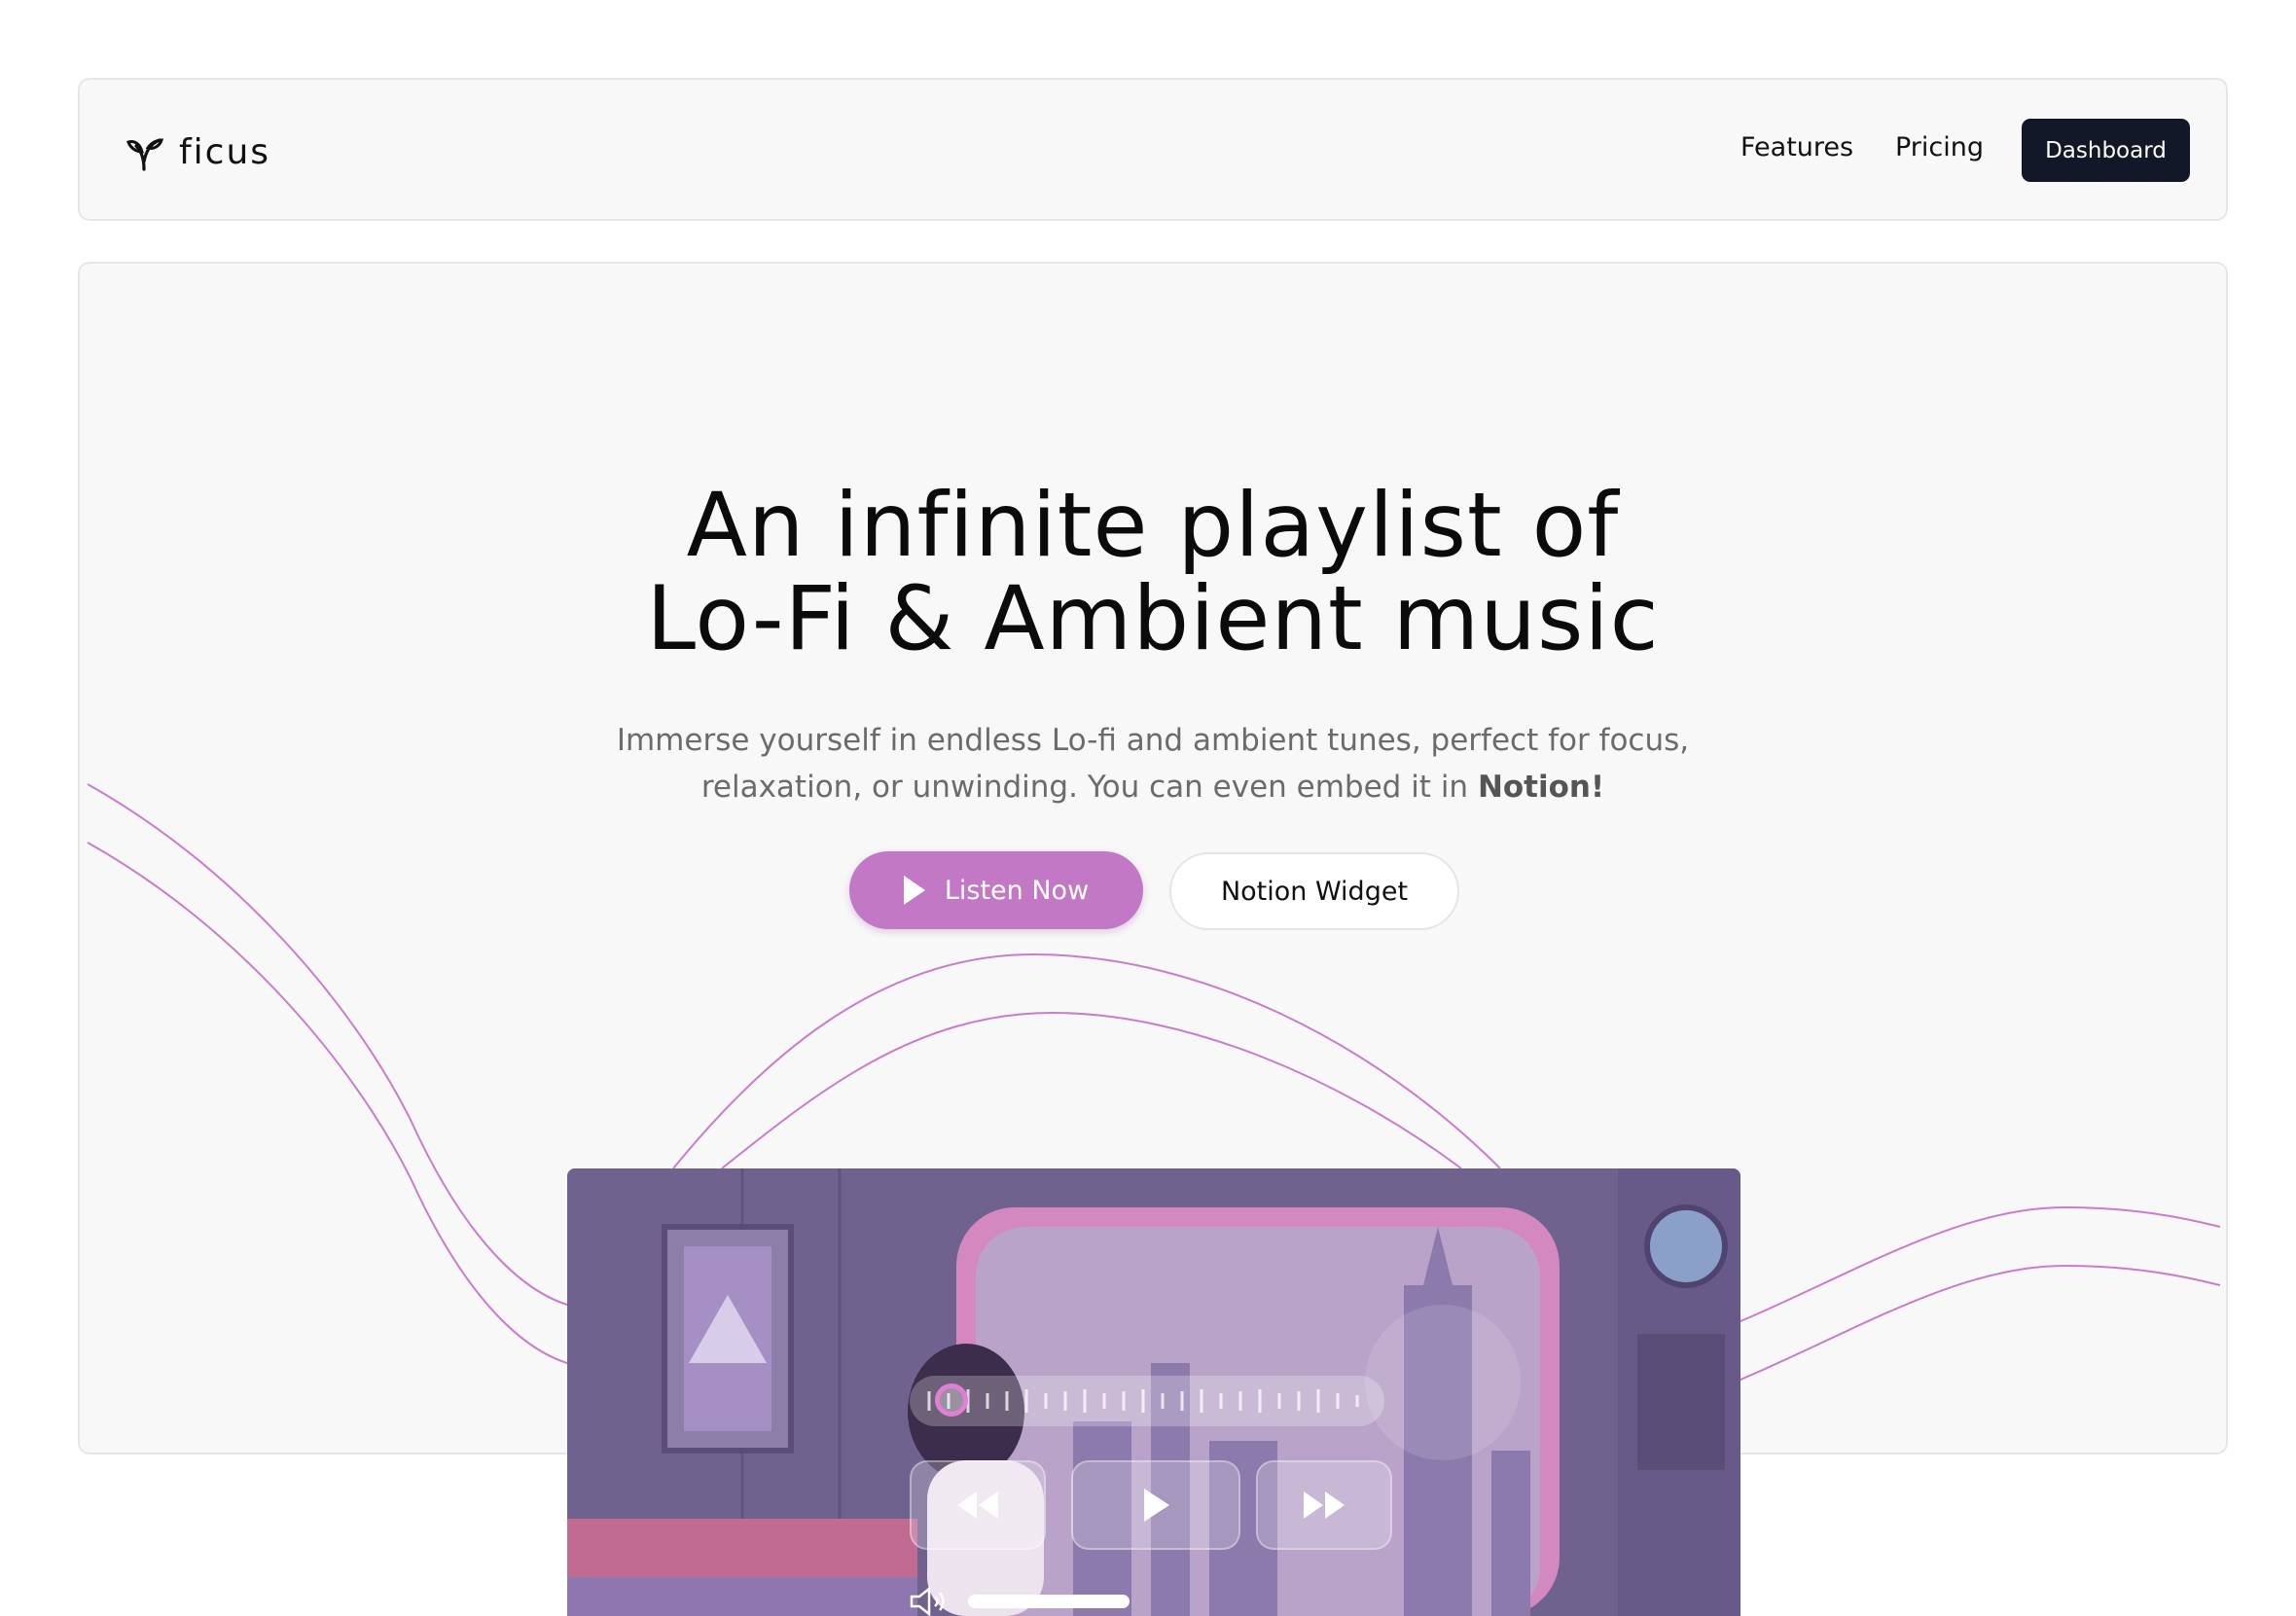  I want to click on fast-forward-icon, so click(1324, 1505).